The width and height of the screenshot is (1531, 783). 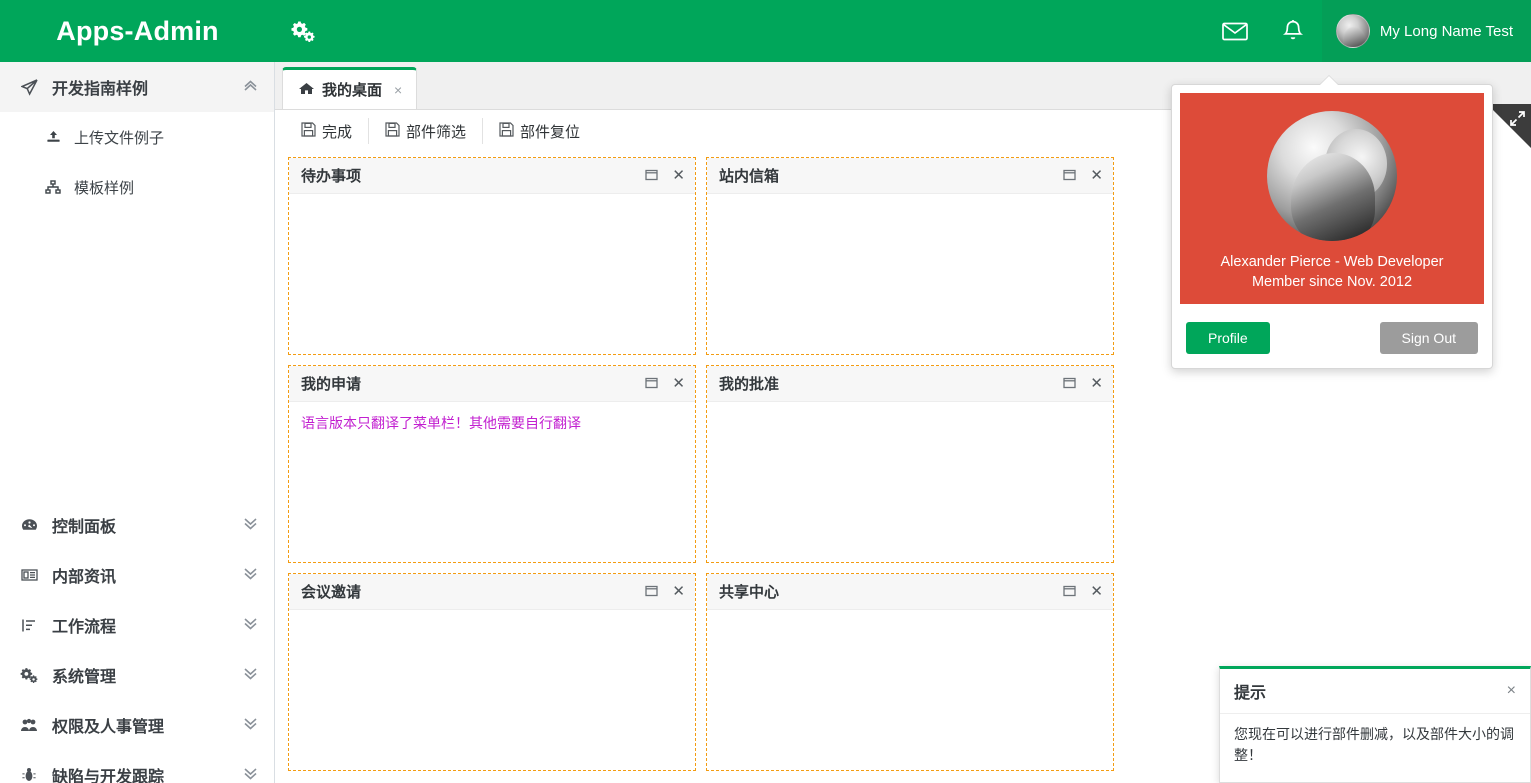 I want to click on user-name-label: My Long Name Test, so click(x=1446, y=31).